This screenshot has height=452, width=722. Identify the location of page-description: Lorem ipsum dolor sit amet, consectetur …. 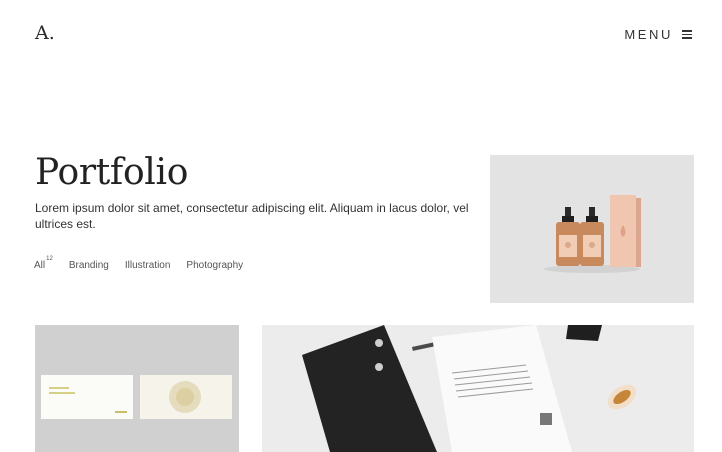
(252, 216).